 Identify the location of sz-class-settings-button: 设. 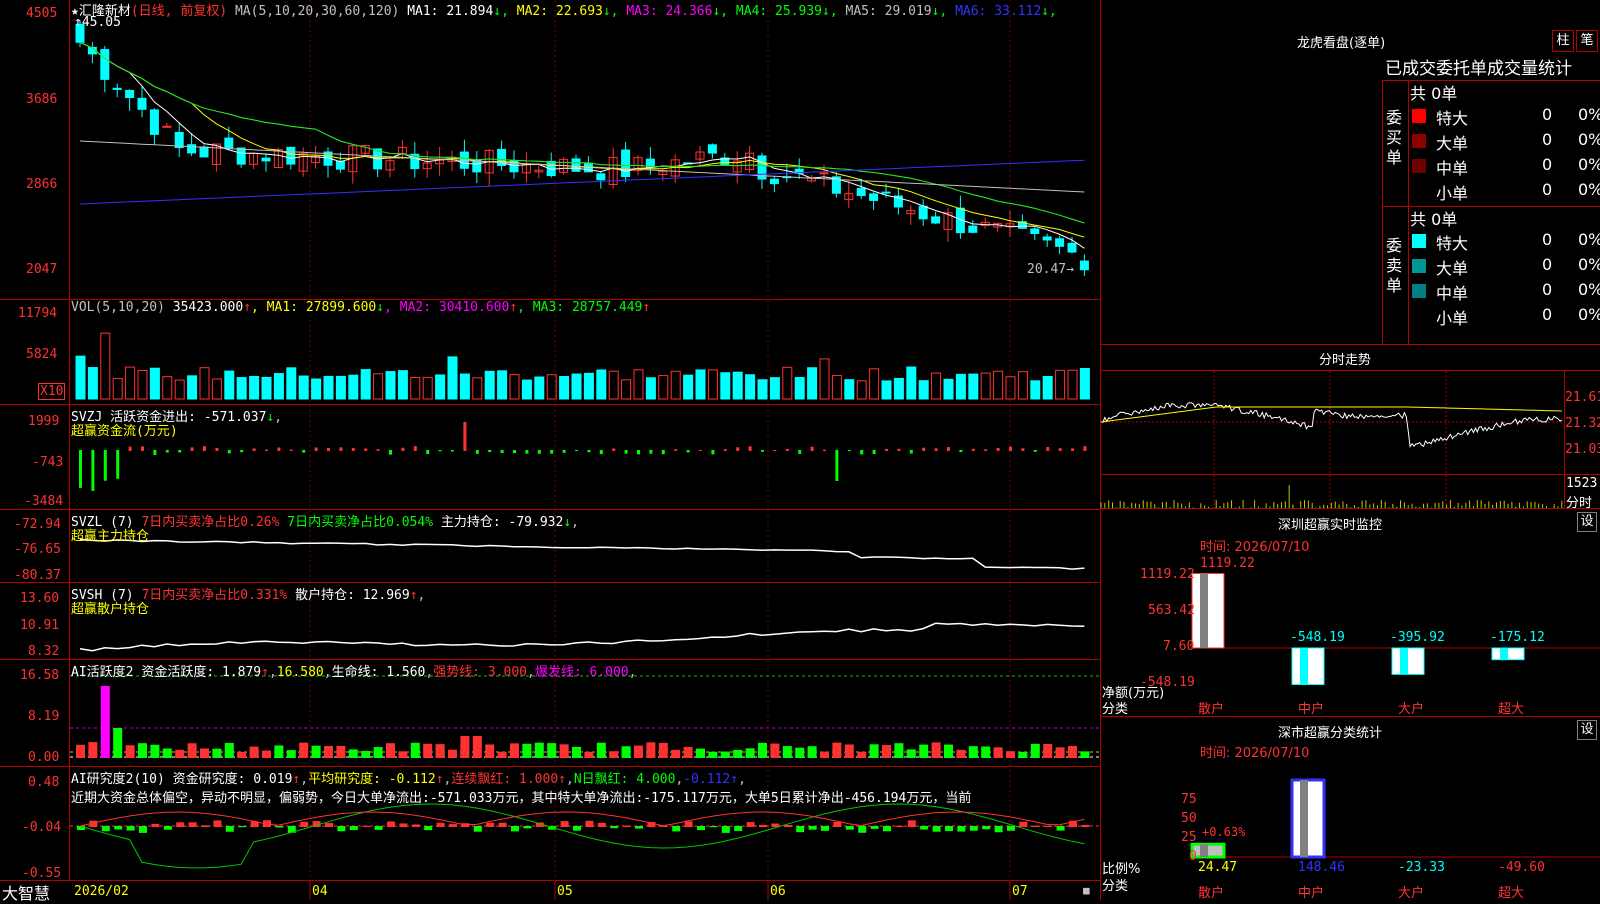
(1587, 730).